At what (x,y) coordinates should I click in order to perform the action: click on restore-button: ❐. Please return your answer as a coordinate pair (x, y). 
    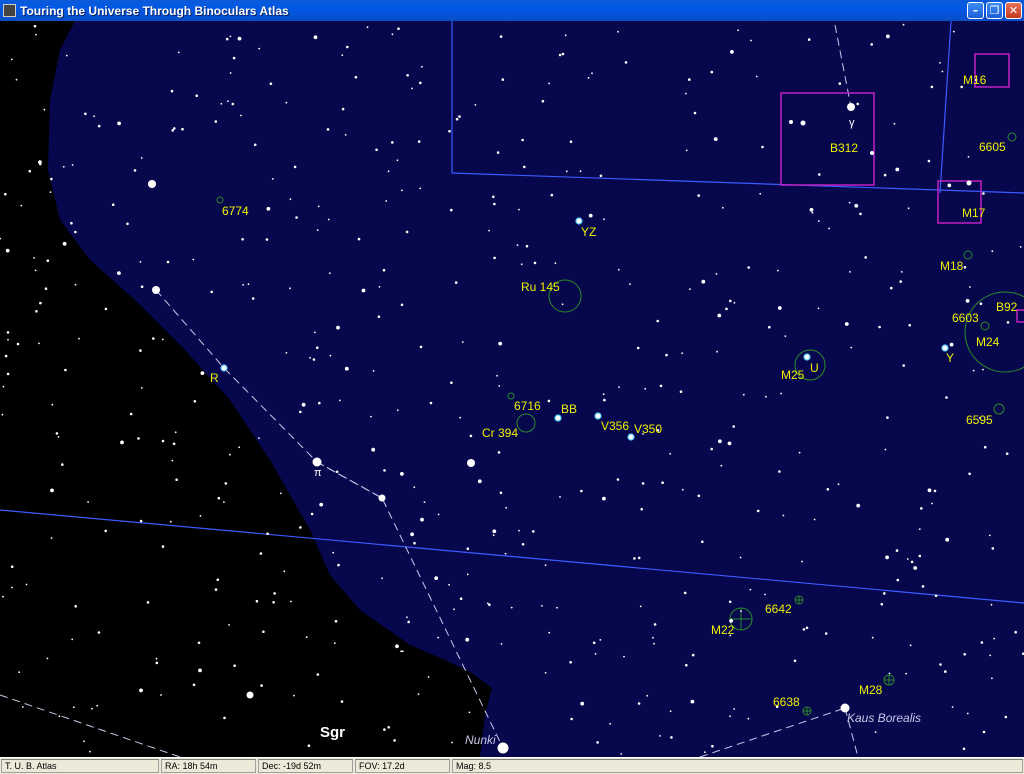
    Looking at the image, I should click on (994, 10).